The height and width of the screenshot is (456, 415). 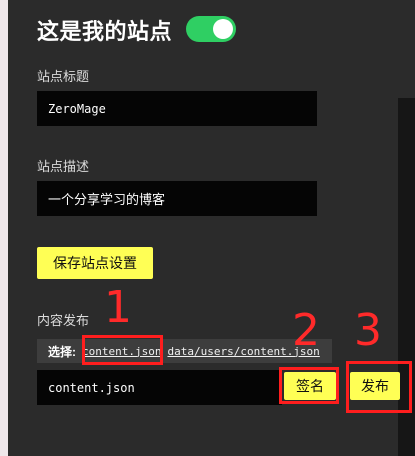 I want to click on site-toggle, so click(x=211, y=29).